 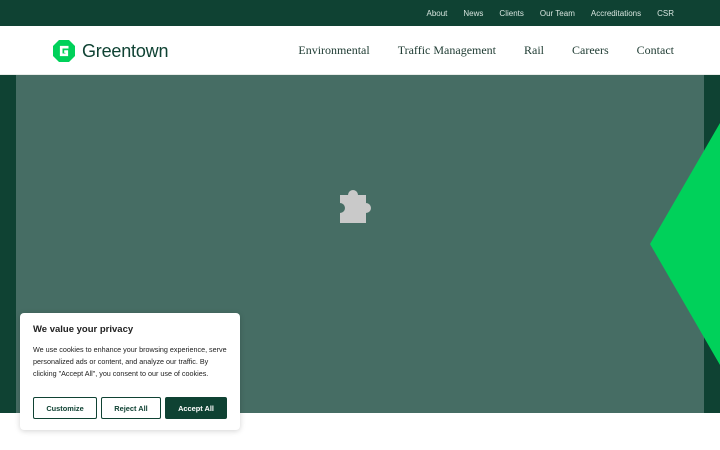 What do you see at coordinates (616, 13) in the screenshot?
I see `utility-link-accreditations: Accreditations` at bounding box center [616, 13].